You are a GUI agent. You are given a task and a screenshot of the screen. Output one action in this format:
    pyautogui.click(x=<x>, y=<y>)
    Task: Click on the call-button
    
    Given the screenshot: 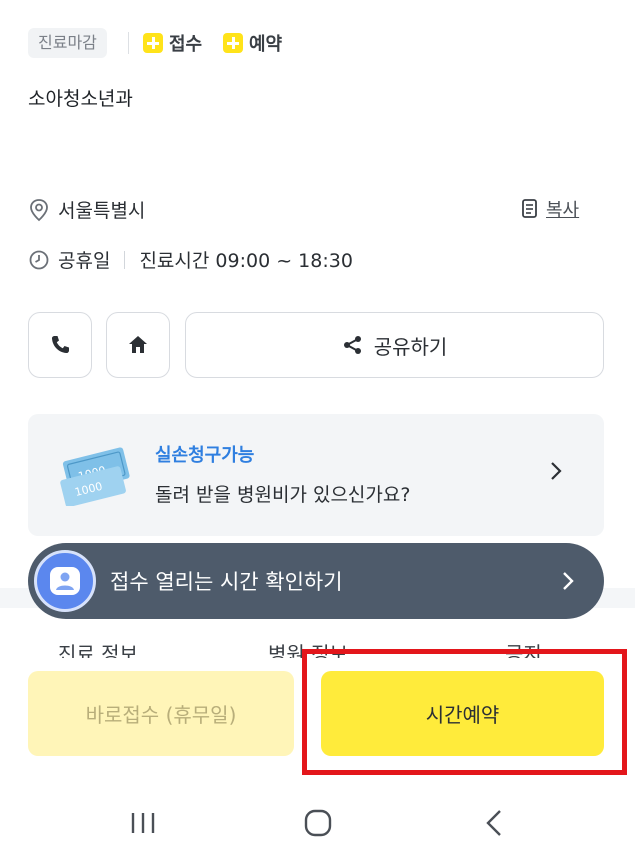 What is the action you would take?
    pyautogui.click(x=60, y=345)
    